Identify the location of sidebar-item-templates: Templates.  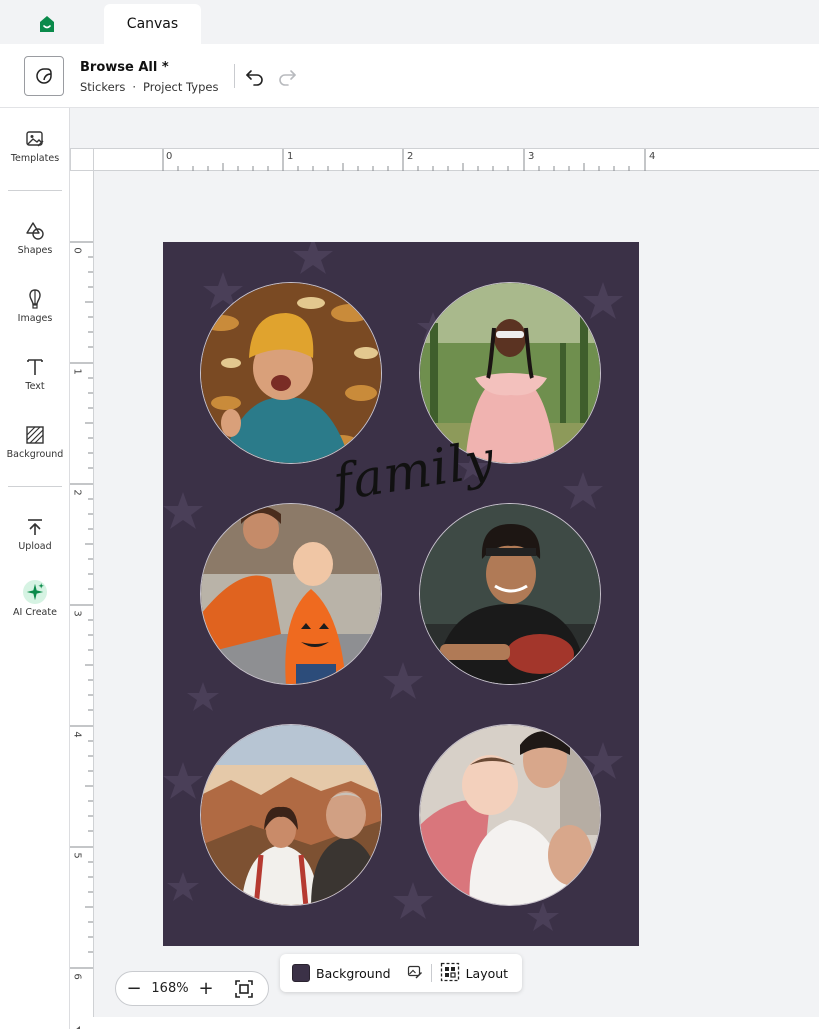
(35, 146).